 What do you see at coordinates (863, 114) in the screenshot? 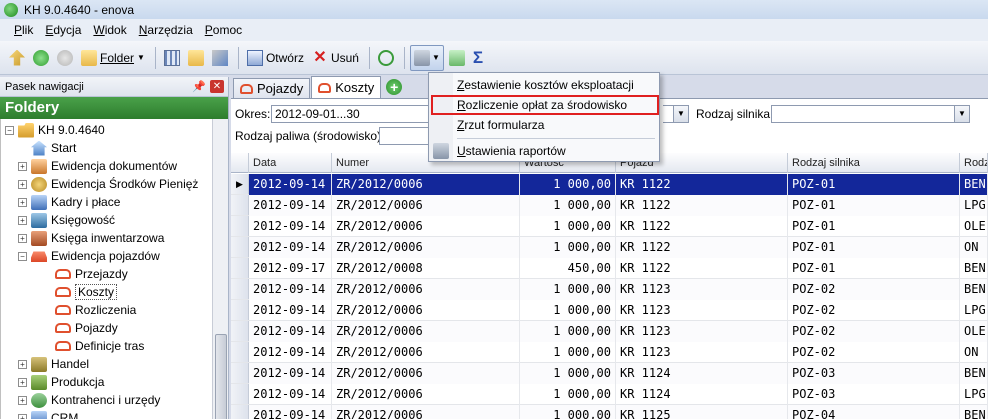
I see `rodzaj-silnika-input` at bounding box center [863, 114].